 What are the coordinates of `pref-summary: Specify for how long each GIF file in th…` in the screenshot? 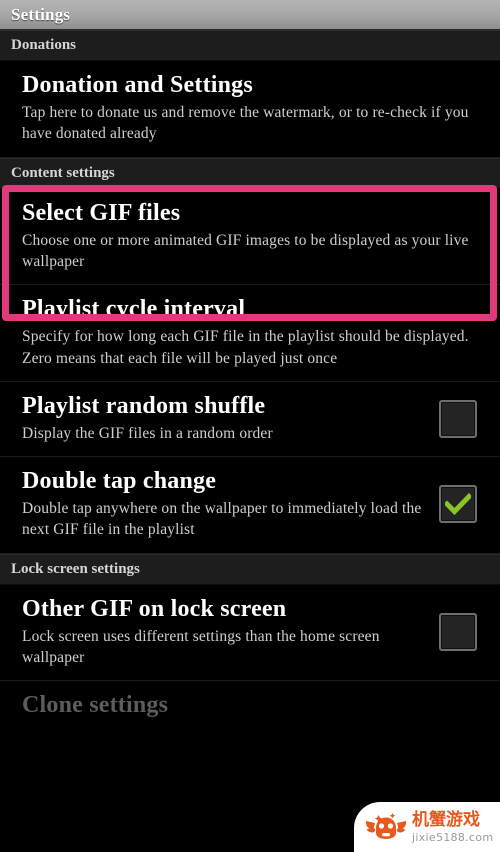 It's located at (245, 347).